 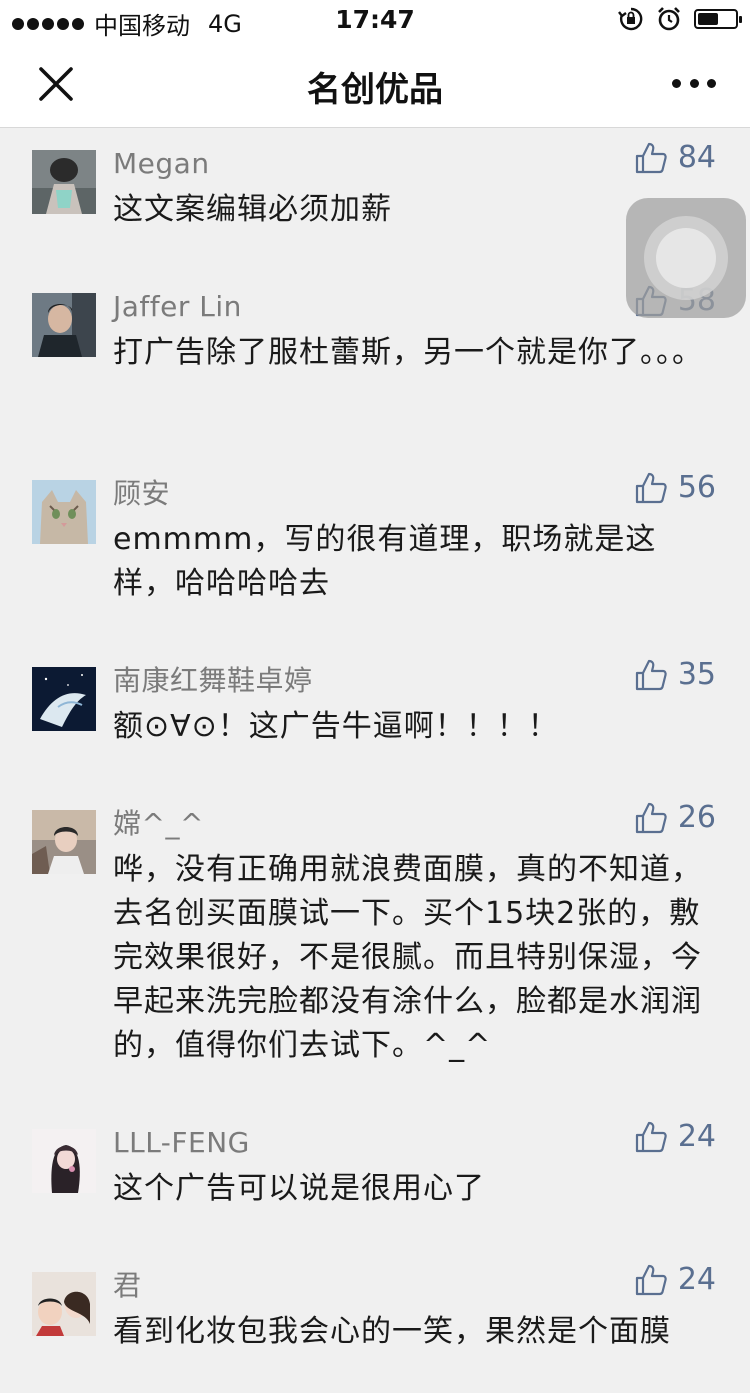 What do you see at coordinates (696, 157) in the screenshot?
I see `like-count: 84` at bounding box center [696, 157].